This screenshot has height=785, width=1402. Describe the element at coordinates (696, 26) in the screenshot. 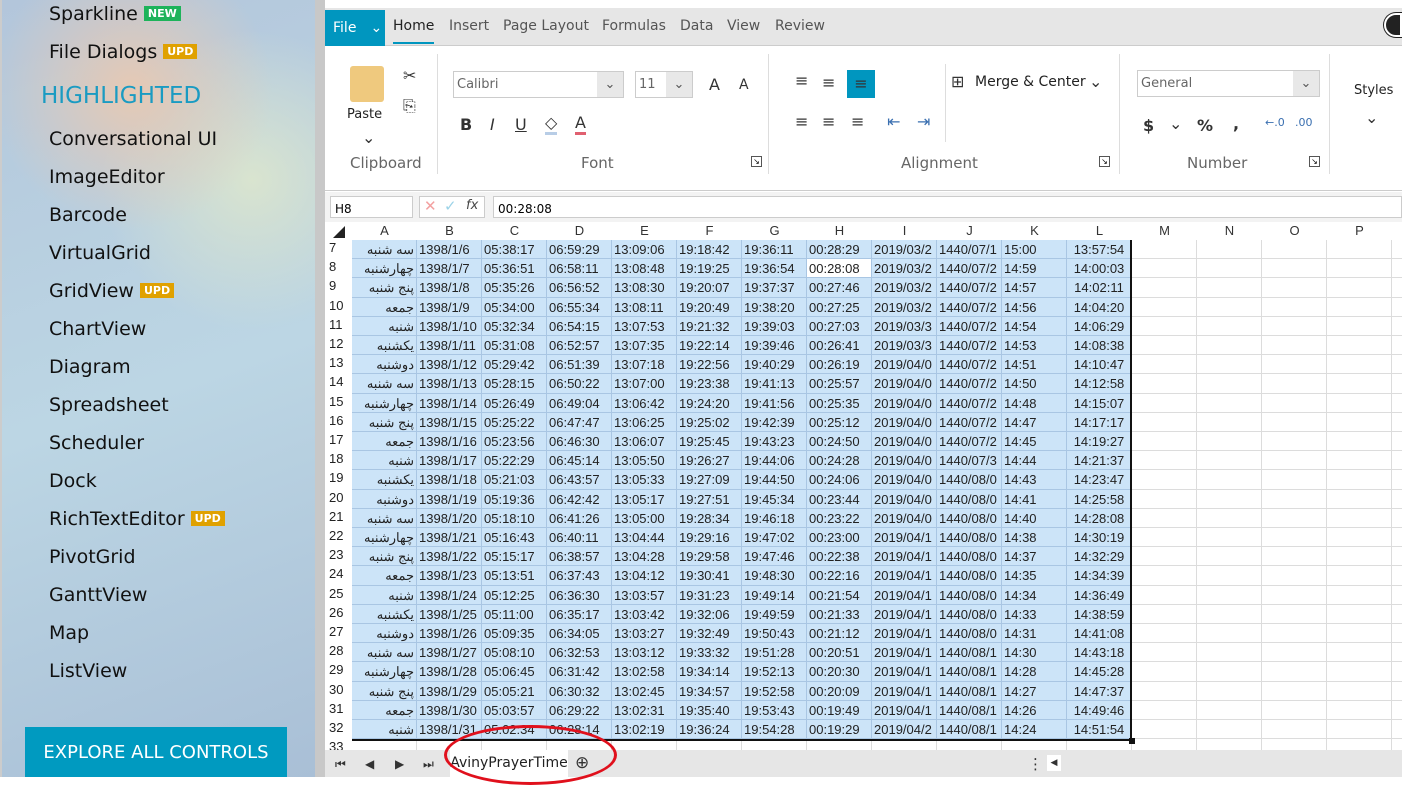

I see `tab-data: Data` at that location.